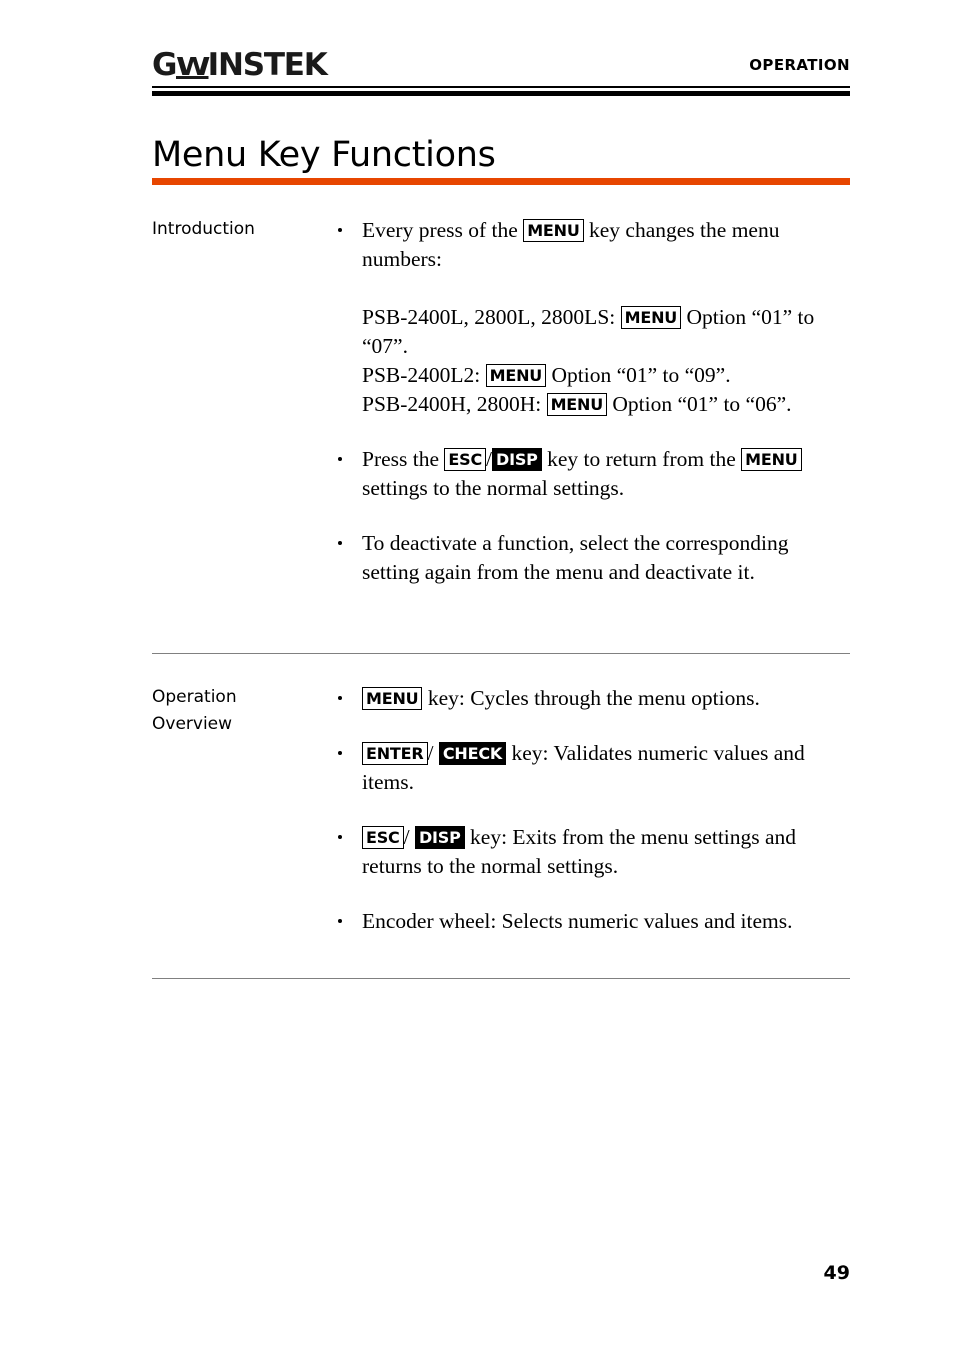 The image size is (954, 1354). Describe the element at coordinates (799, 65) in the screenshot. I see `chapter-title: OPERATION` at that location.